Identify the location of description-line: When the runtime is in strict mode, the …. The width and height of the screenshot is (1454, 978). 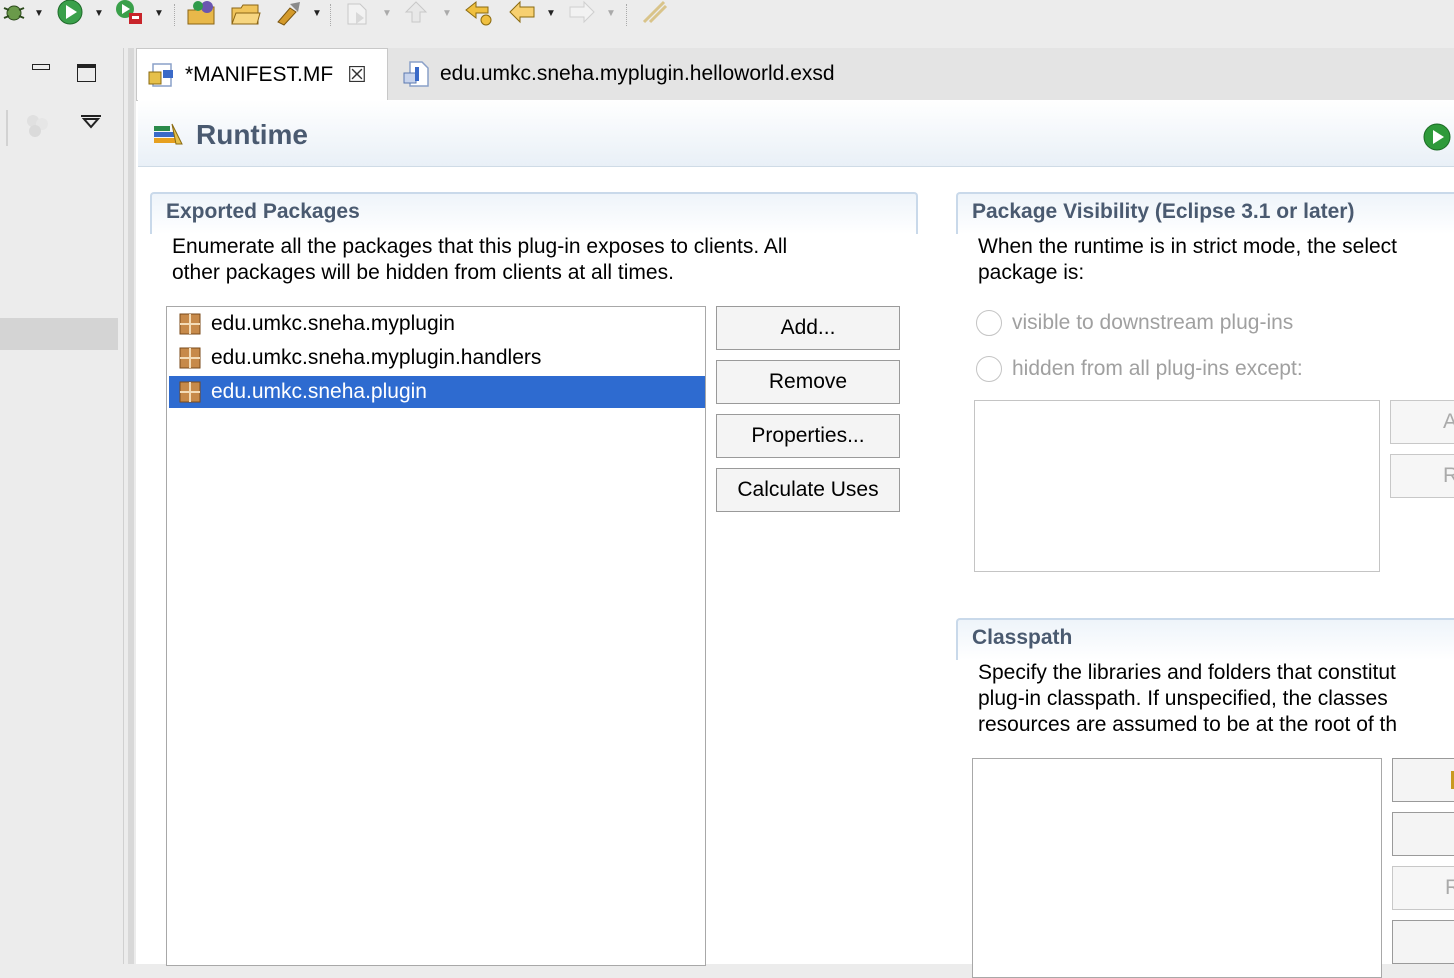
(1188, 246).